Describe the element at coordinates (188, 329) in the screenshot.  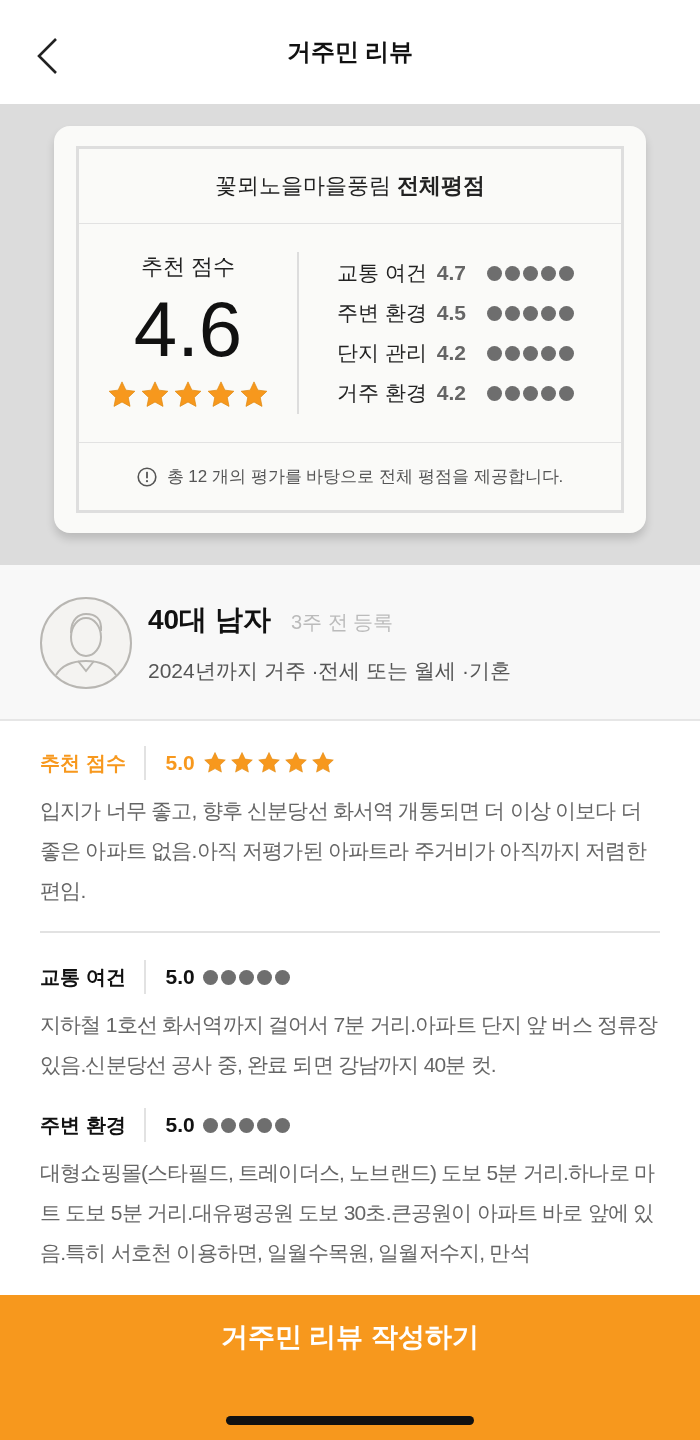
I see `overall-score: 4.6` at that location.